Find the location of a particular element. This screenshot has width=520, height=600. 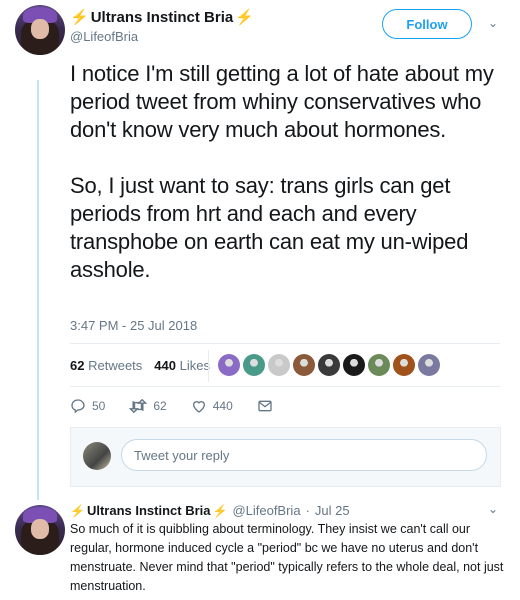

reply-count: 50 is located at coordinates (99, 406).